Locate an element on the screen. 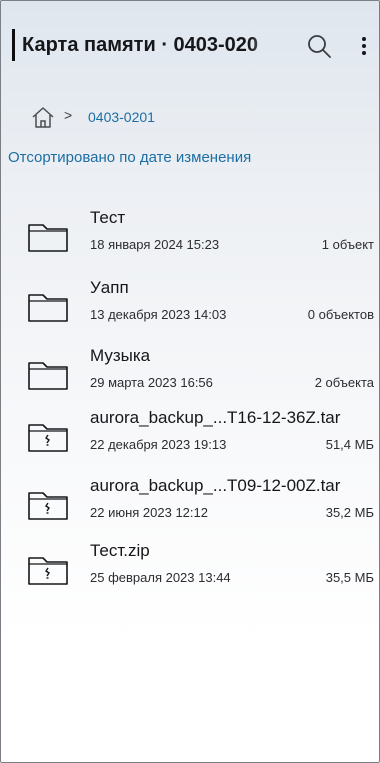 The height and width of the screenshot is (763, 380). item-size: 35,5 МБ is located at coordinates (349, 577).